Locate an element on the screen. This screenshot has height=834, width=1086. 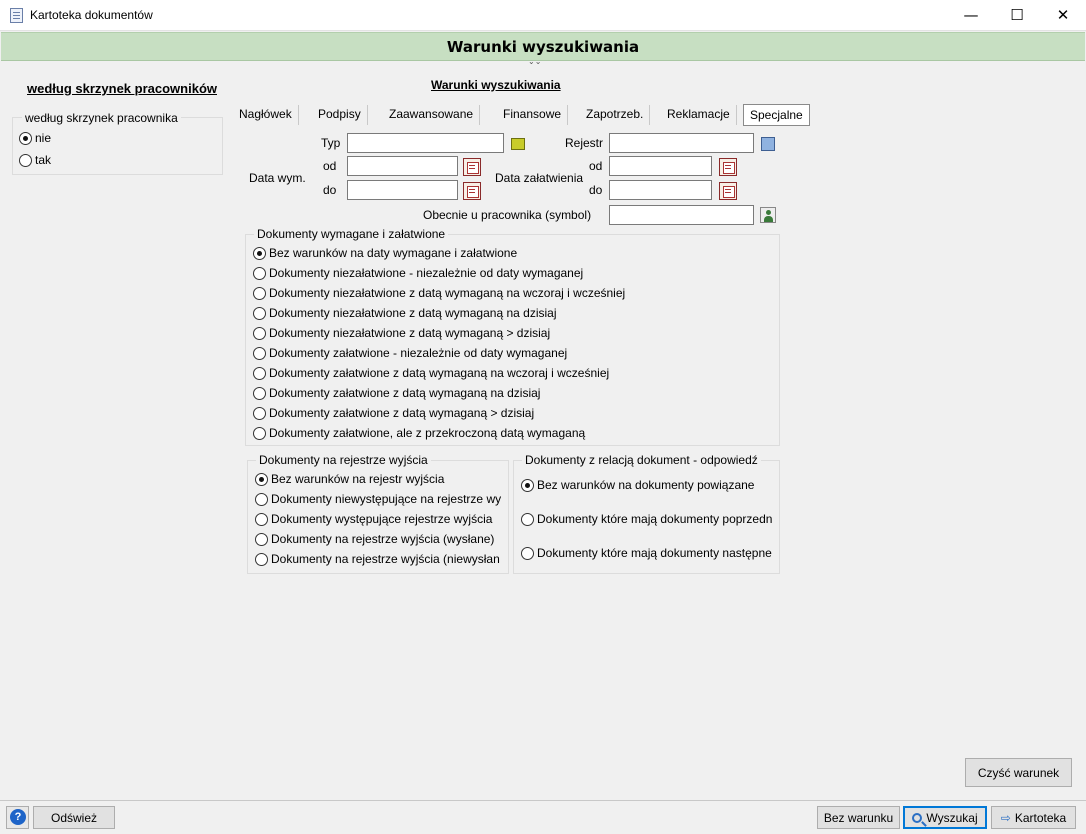
zal-do-input is located at coordinates (660, 190).